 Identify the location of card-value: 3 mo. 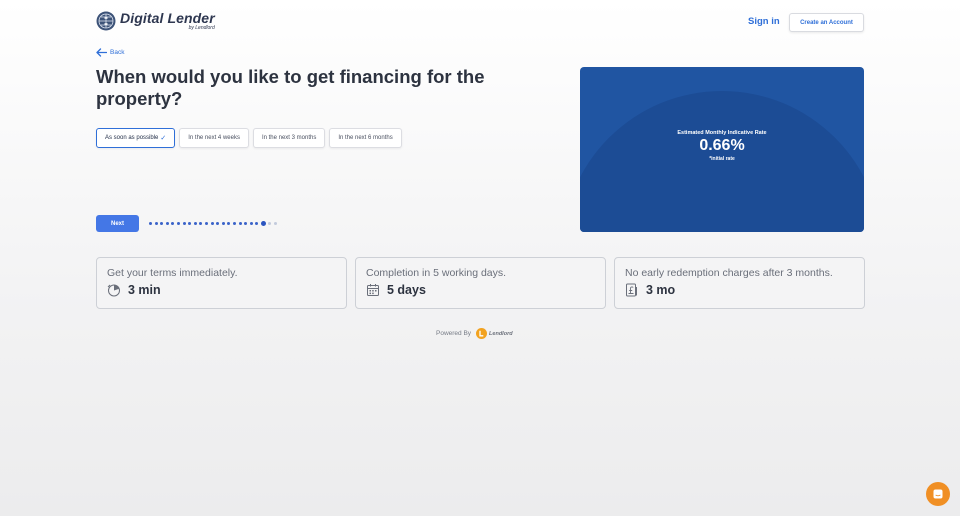
(661, 290).